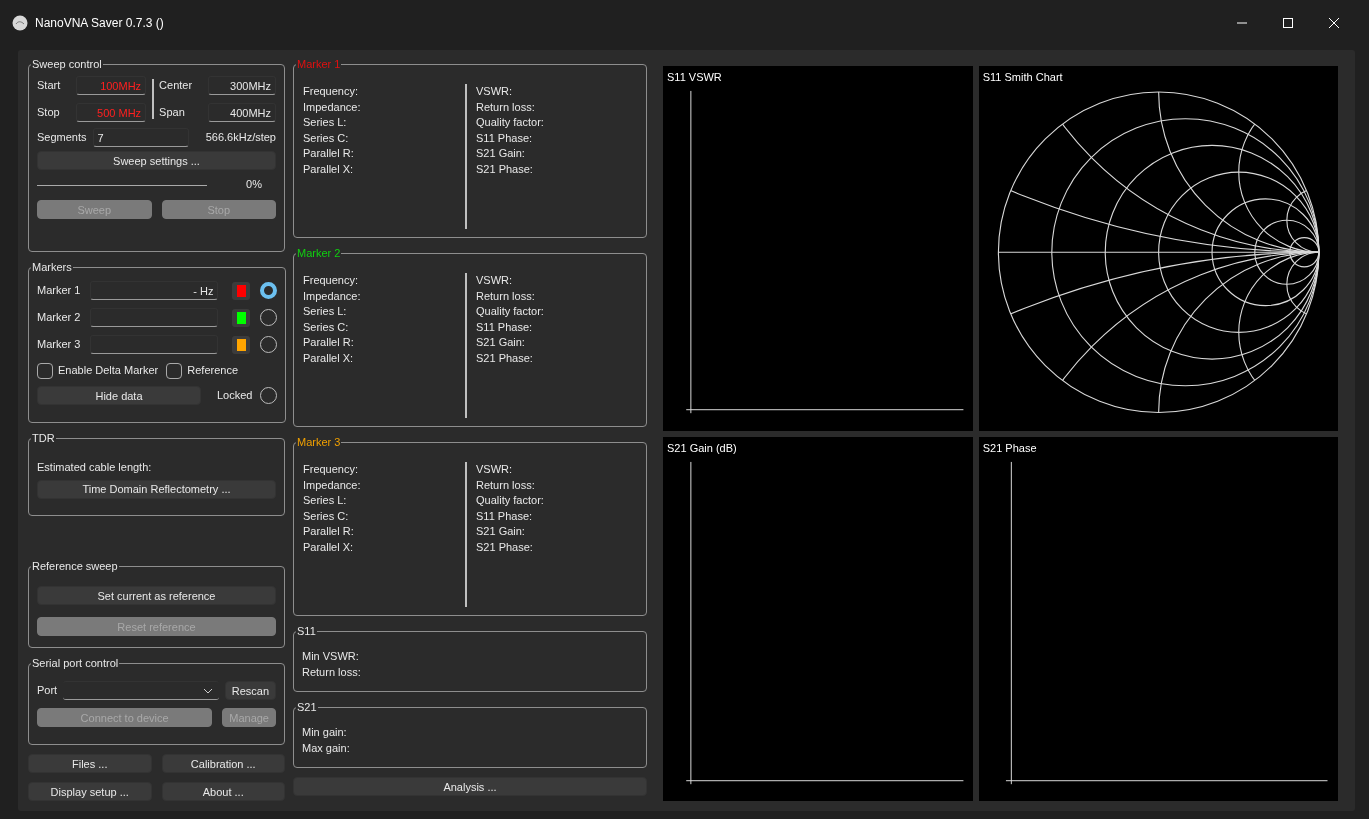  Describe the element at coordinates (319, 64) in the screenshot. I see `group-title: Marker 1` at that location.